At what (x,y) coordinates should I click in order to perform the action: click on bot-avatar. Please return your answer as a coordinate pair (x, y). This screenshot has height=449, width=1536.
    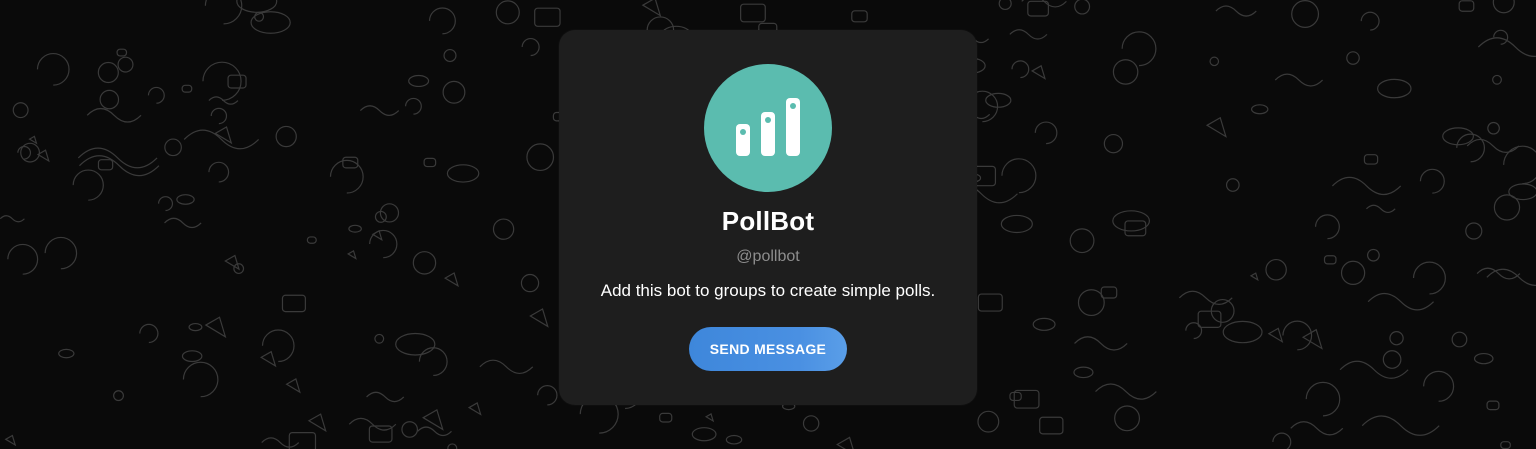
    Looking at the image, I should click on (768, 128).